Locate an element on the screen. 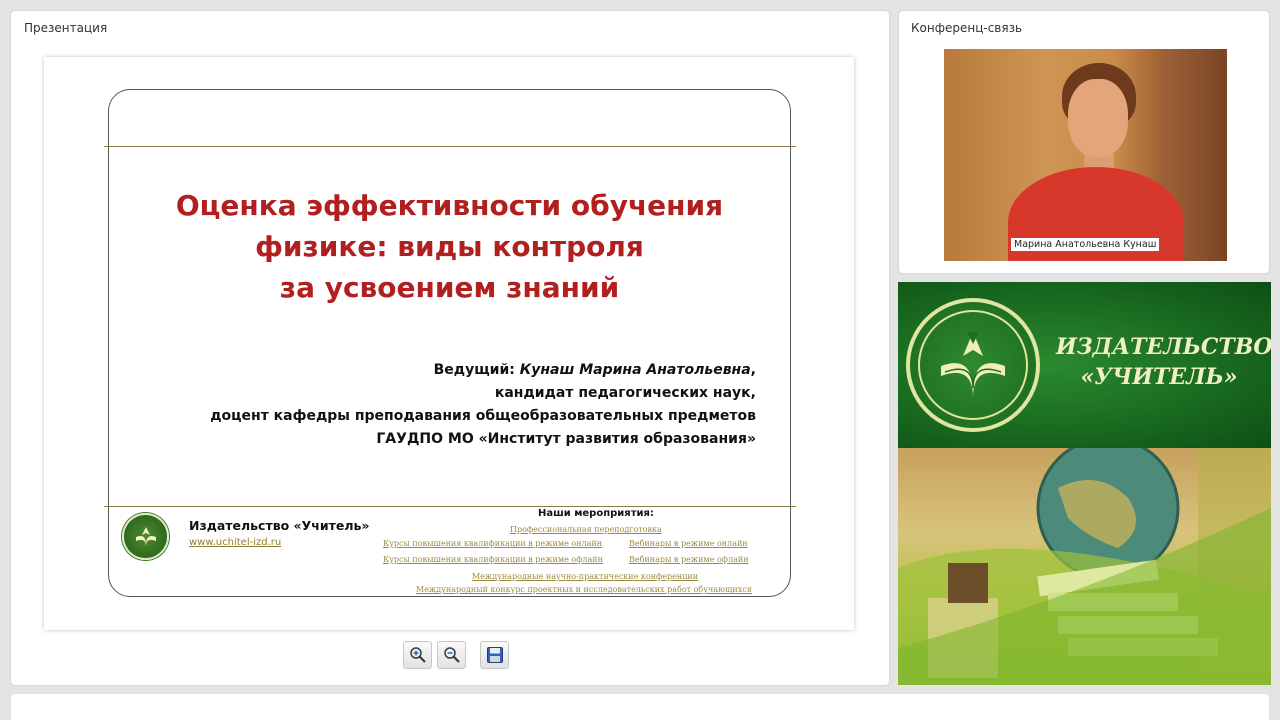  slide-title-line: Оценка эффективности обучения is located at coordinates (449, 205).